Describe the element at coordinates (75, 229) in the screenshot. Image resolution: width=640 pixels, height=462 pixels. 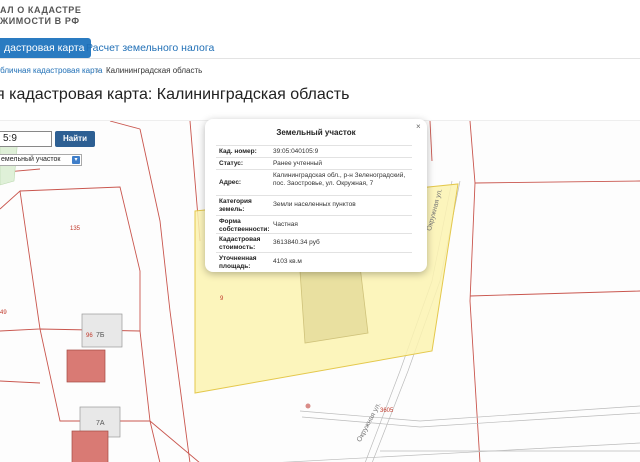
I see `lot-label-135: 135` at that location.